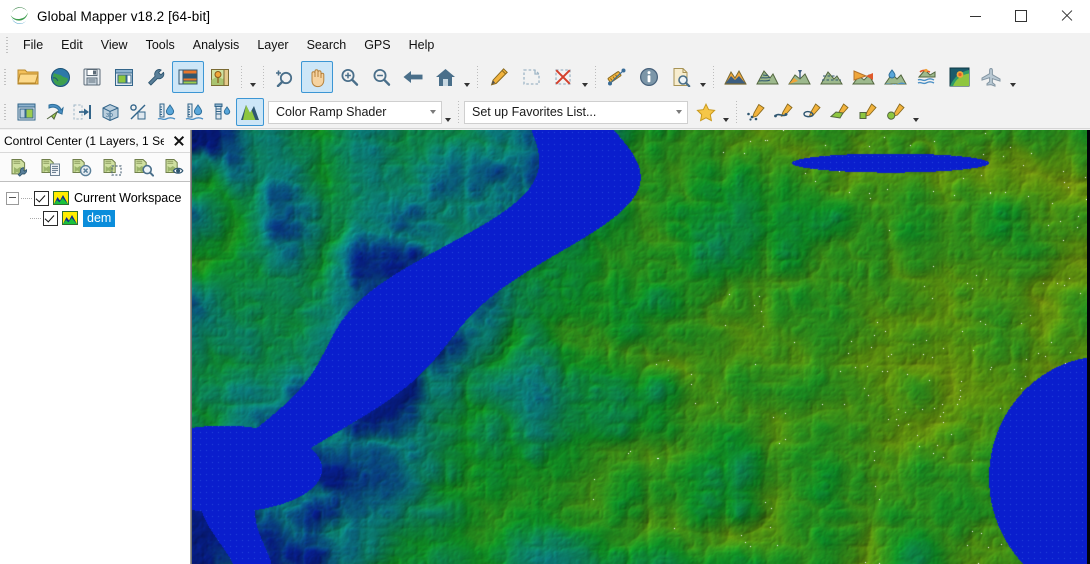  What do you see at coordinates (19, 167) in the screenshot?
I see `layer-options-button` at bounding box center [19, 167].